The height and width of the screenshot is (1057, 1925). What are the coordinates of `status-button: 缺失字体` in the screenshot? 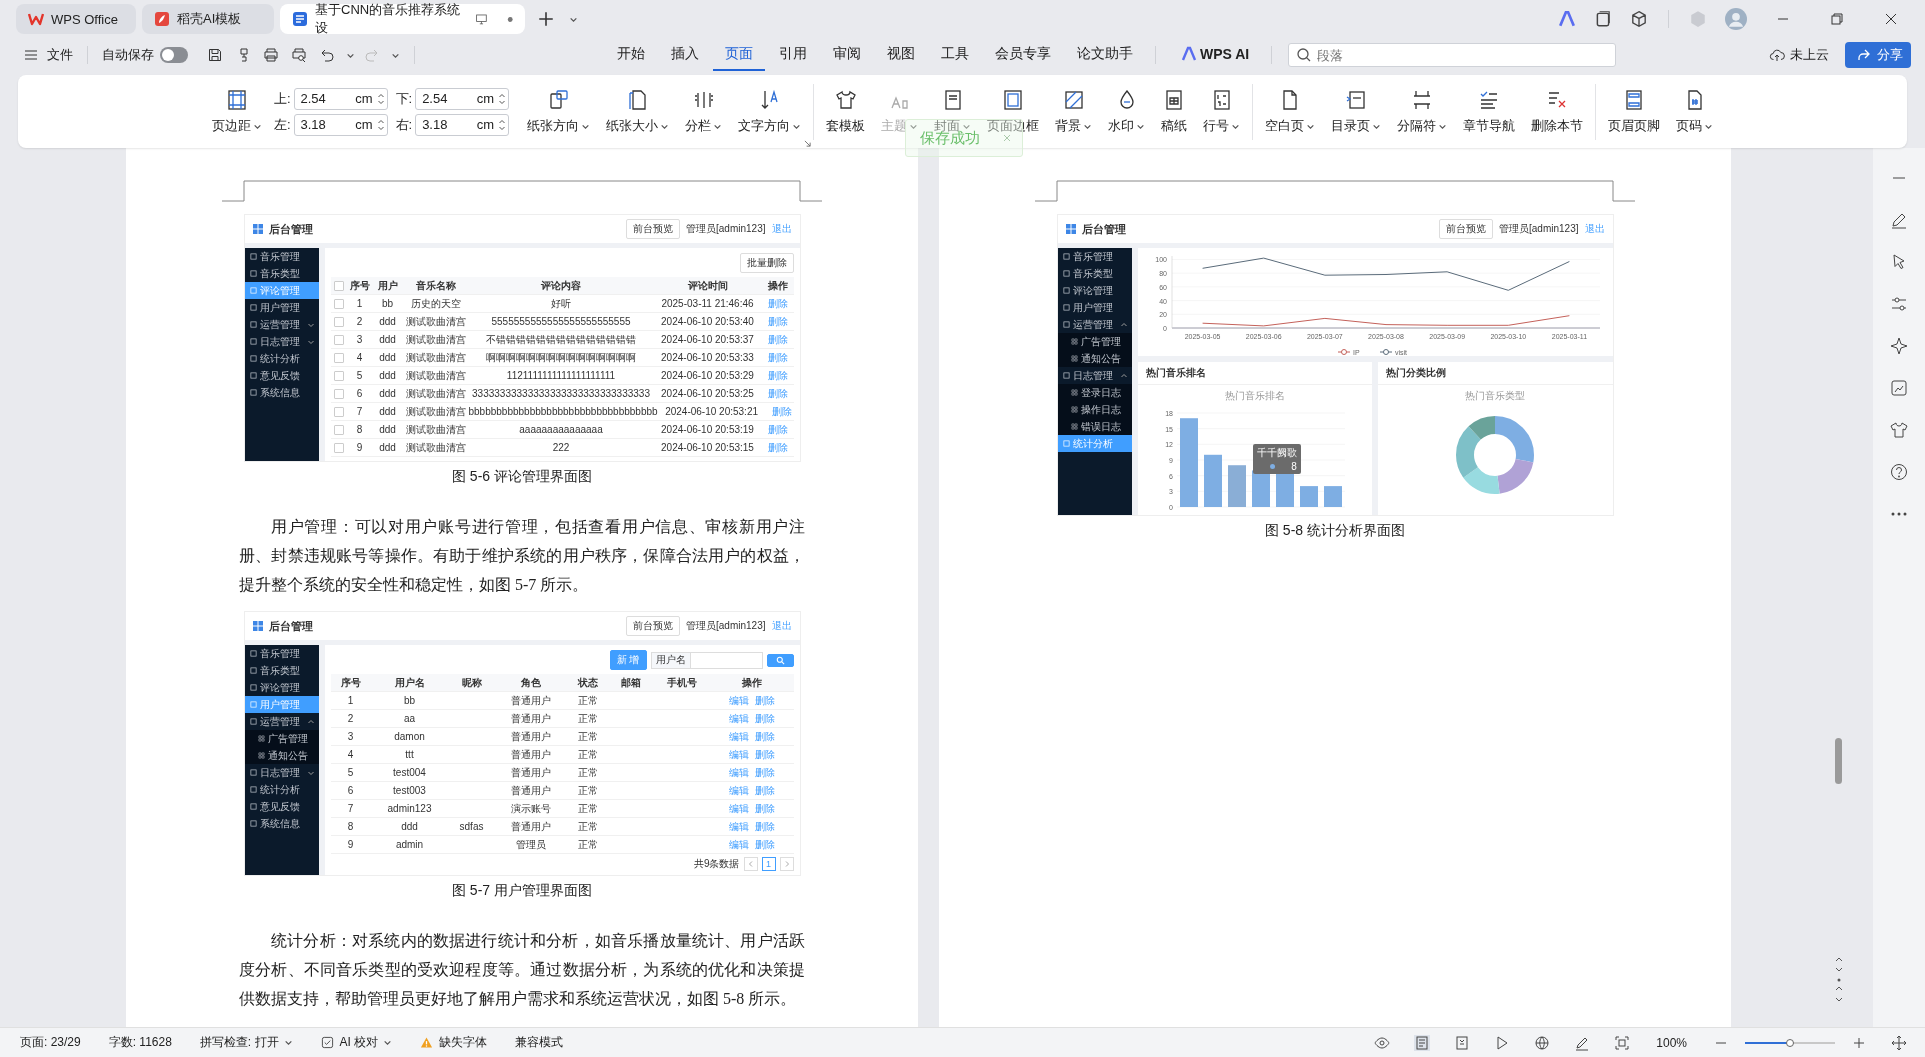 It's located at (454, 1042).